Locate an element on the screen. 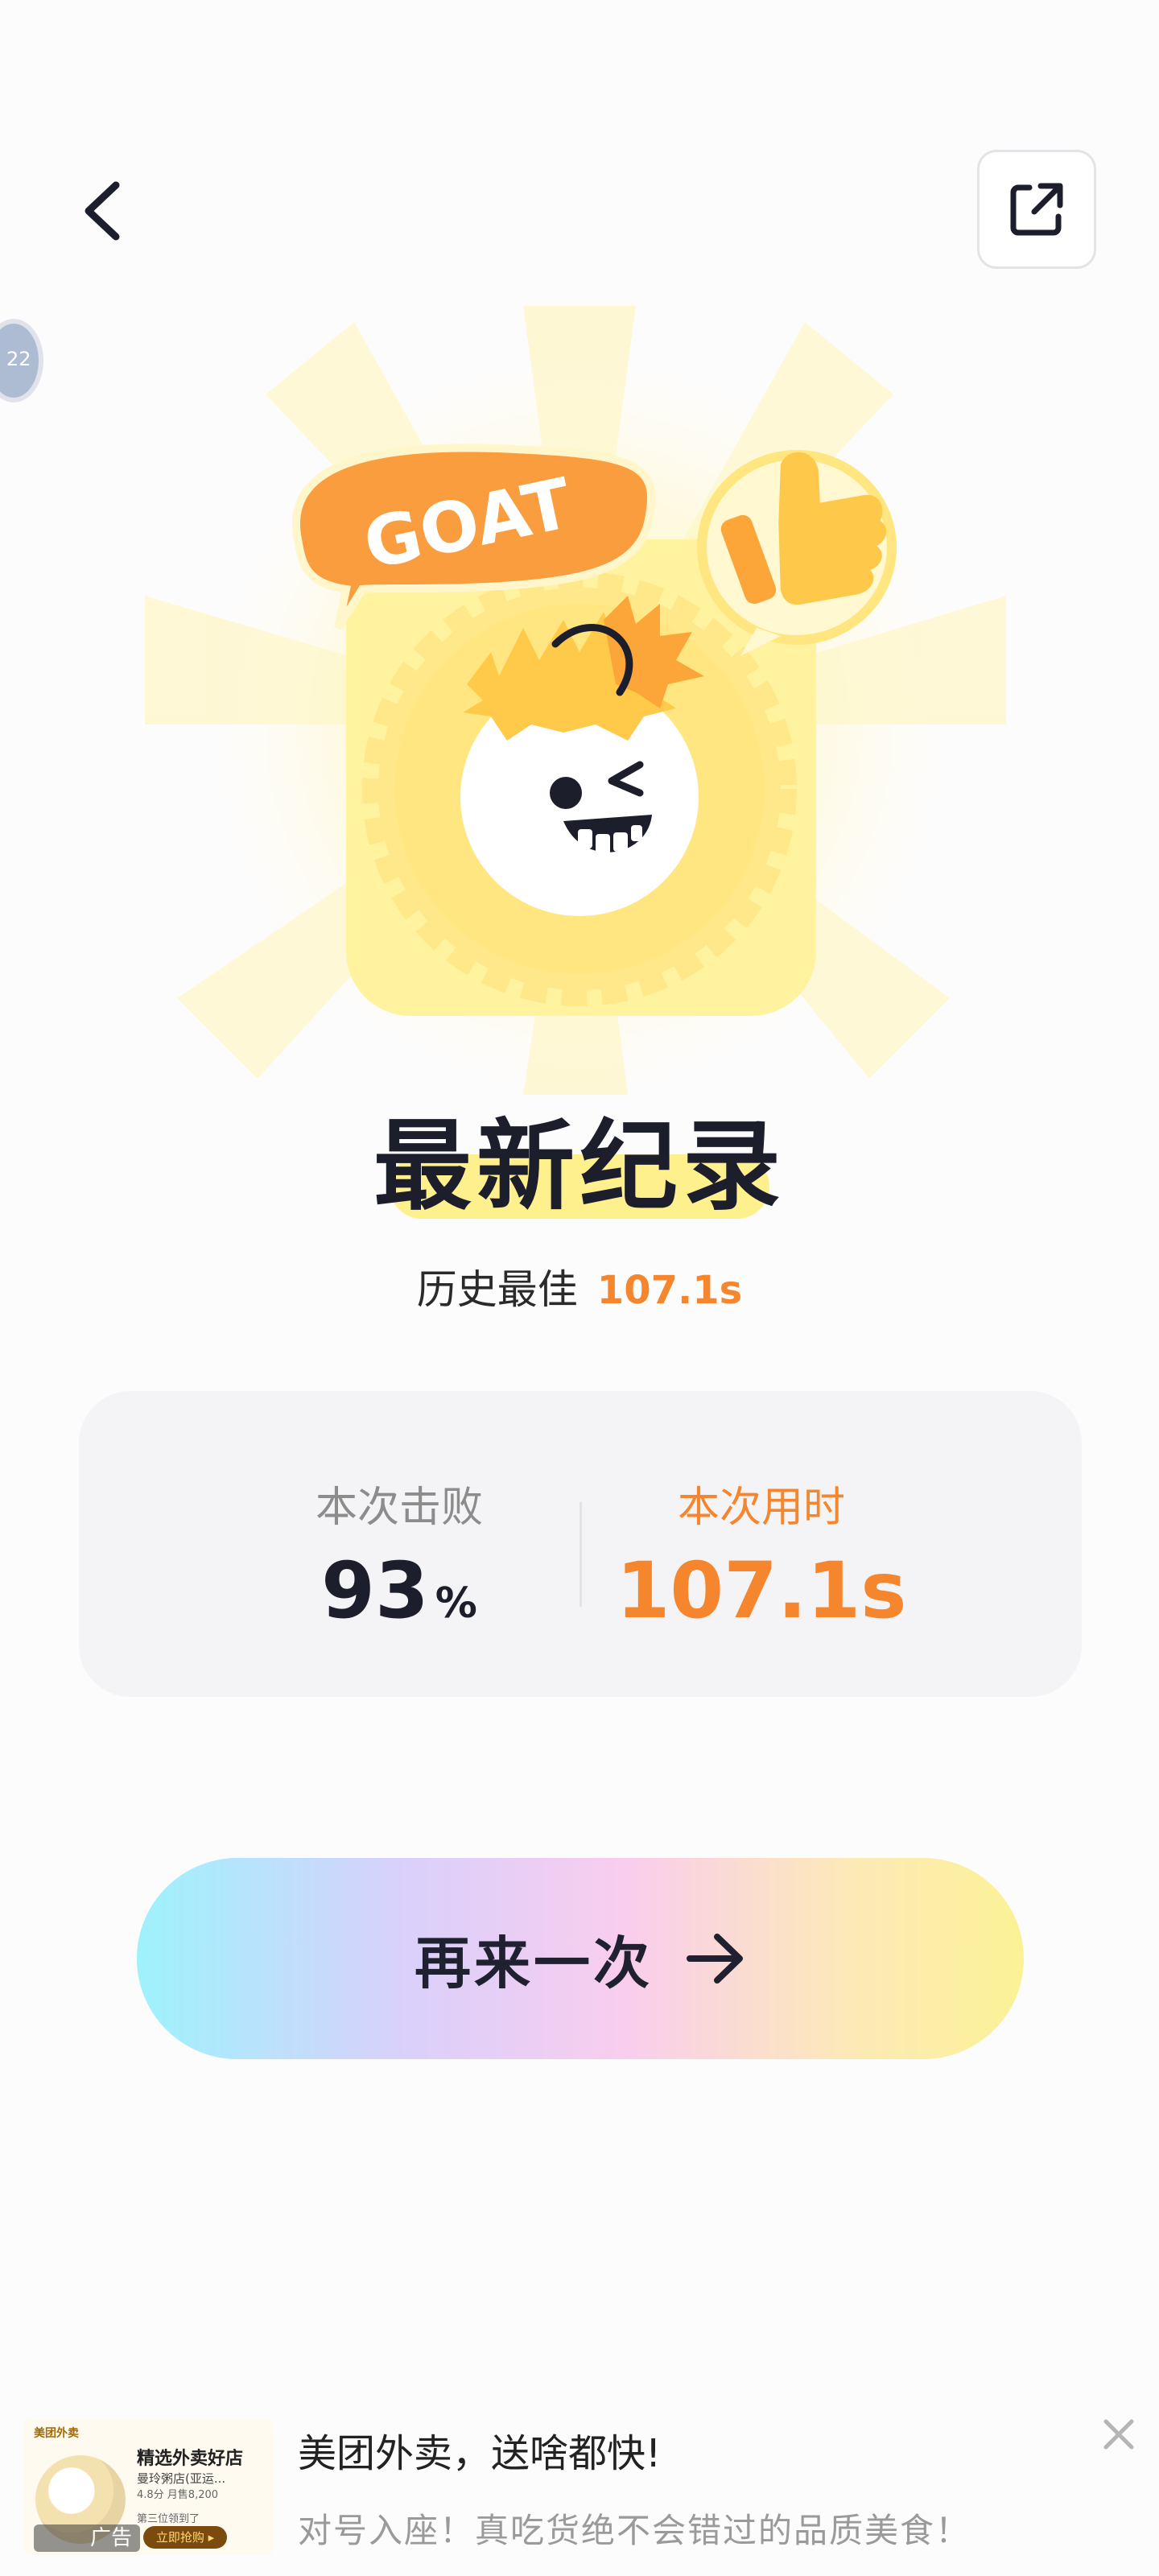 The width and height of the screenshot is (1159, 2576). retry-button: 再来一次 is located at coordinates (580, 1958).